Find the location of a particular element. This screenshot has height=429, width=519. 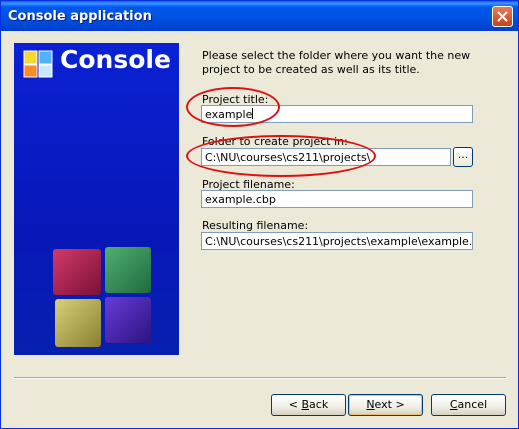

folder-label: Folder to create project in: is located at coordinates (275, 141).